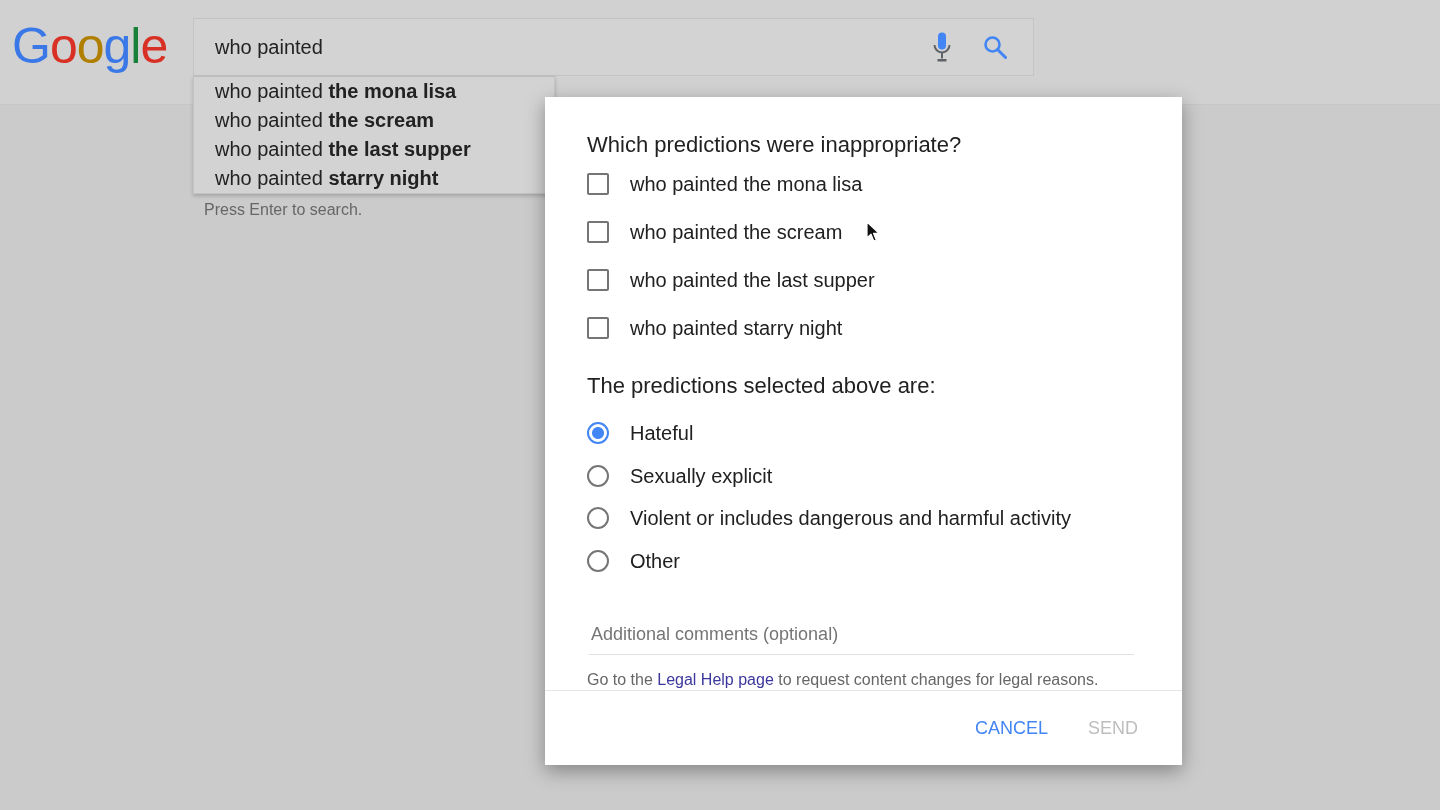  I want to click on comments-field: Additional comments (optional), so click(861, 635).